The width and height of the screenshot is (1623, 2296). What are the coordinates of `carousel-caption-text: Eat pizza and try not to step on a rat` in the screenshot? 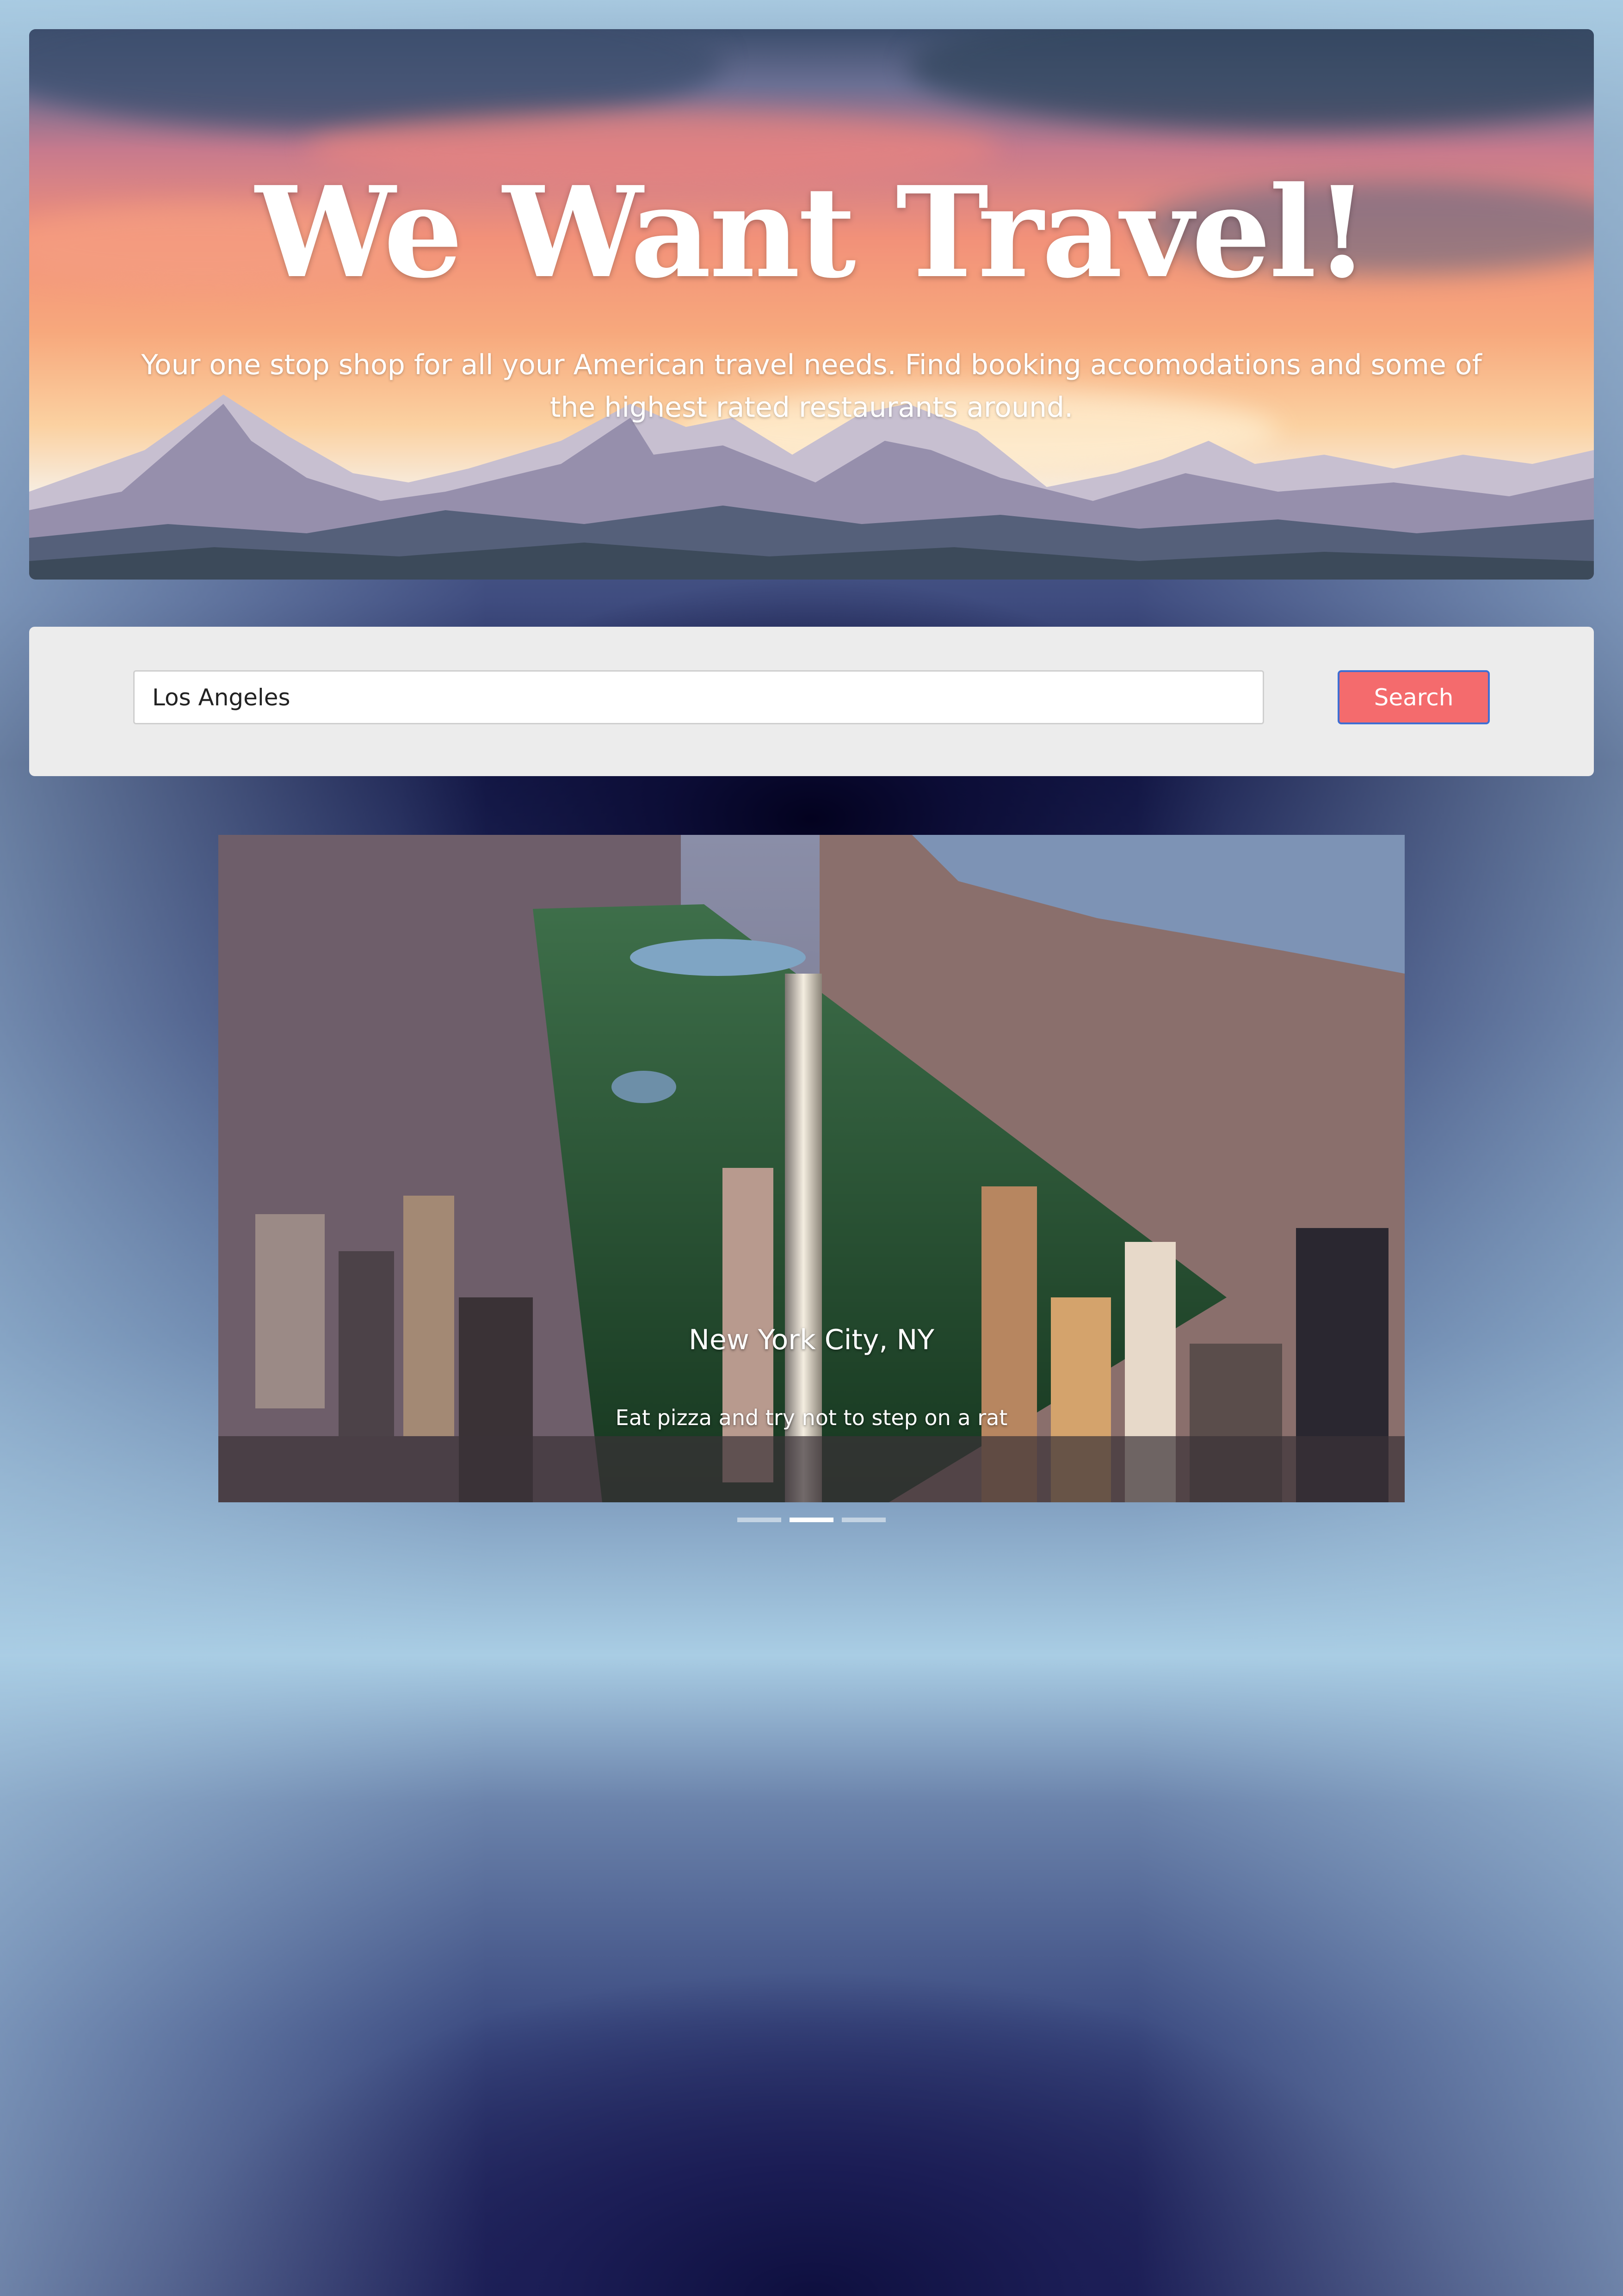 It's located at (811, 1417).